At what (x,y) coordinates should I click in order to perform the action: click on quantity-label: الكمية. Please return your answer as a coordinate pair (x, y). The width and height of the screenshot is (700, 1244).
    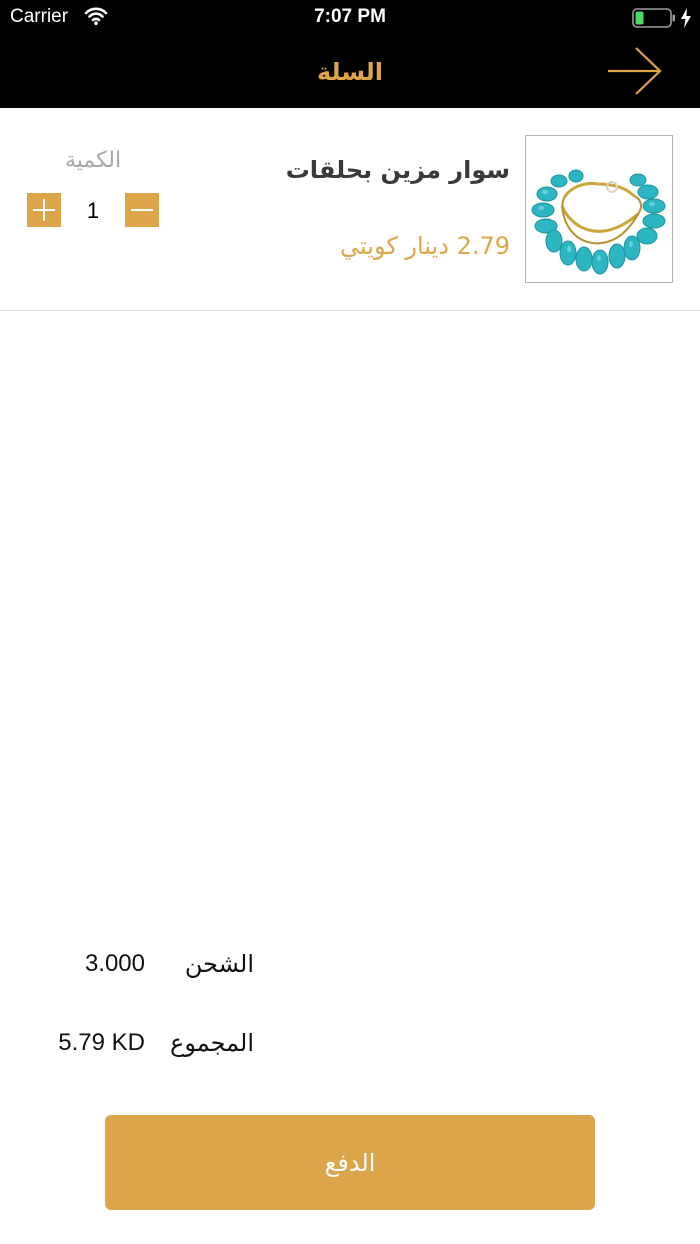
    Looking at the image, I should click on (93, 160).